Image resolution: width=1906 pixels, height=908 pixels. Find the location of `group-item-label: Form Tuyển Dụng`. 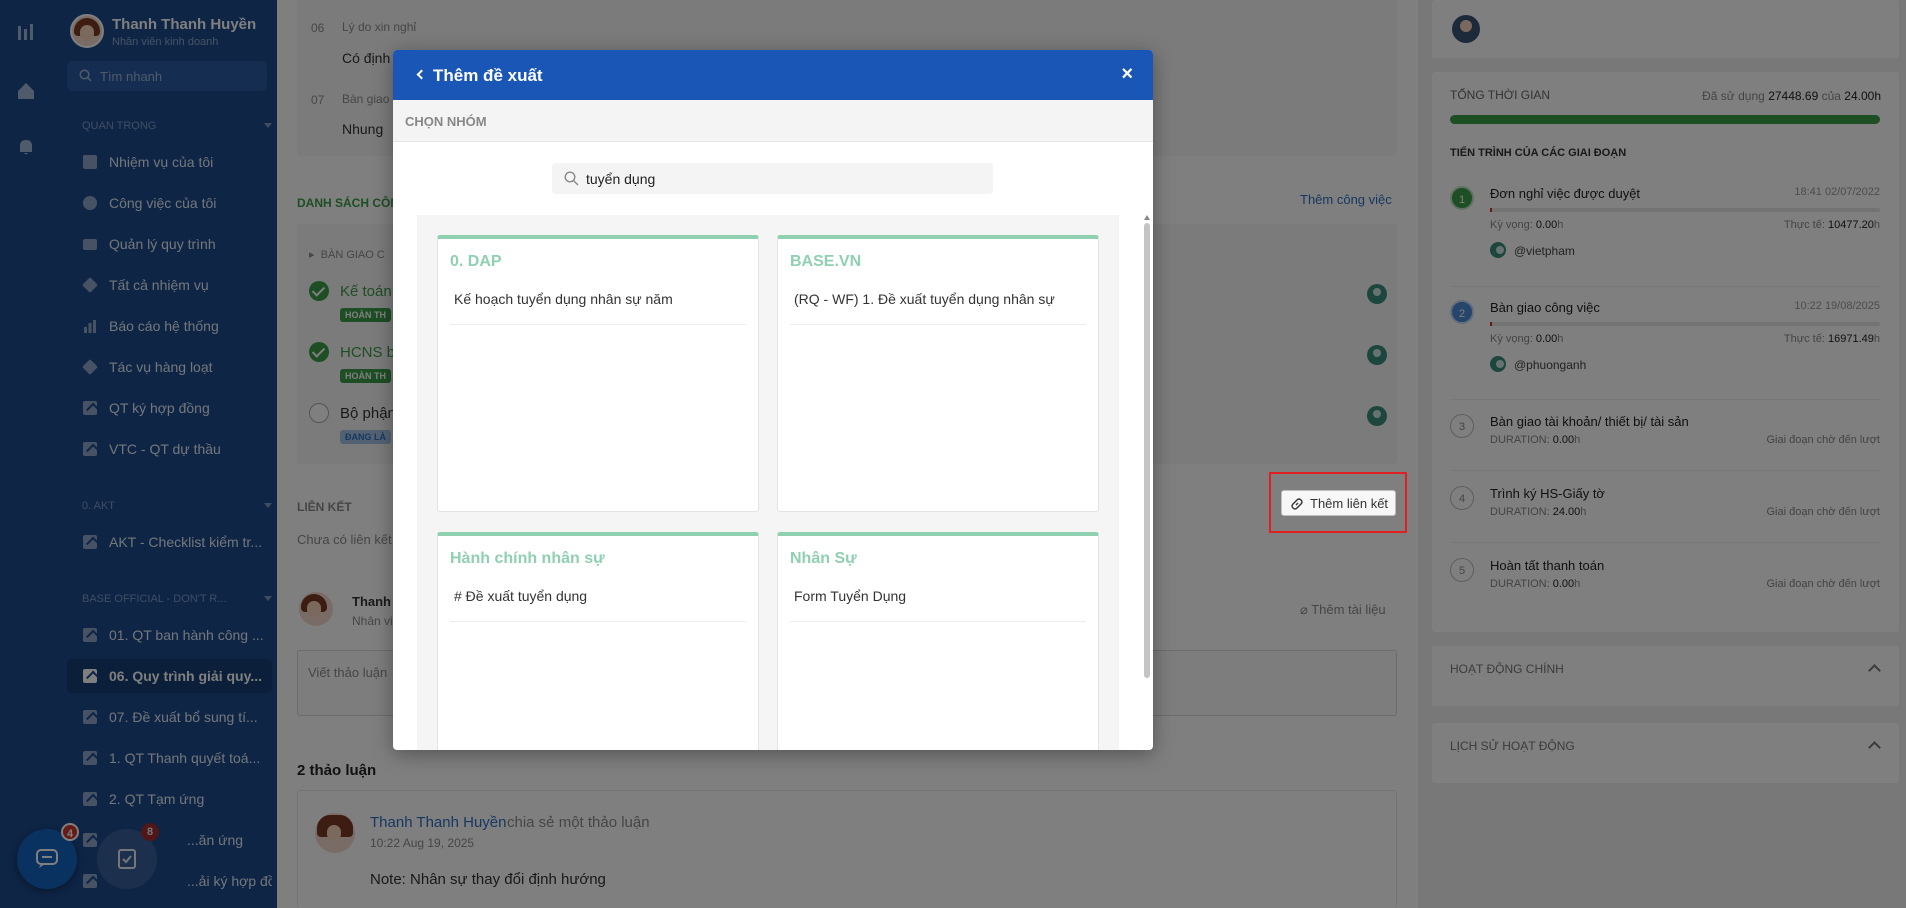

group-item-label: Form Tuyển Dụng is located at coordinates (850, 596).